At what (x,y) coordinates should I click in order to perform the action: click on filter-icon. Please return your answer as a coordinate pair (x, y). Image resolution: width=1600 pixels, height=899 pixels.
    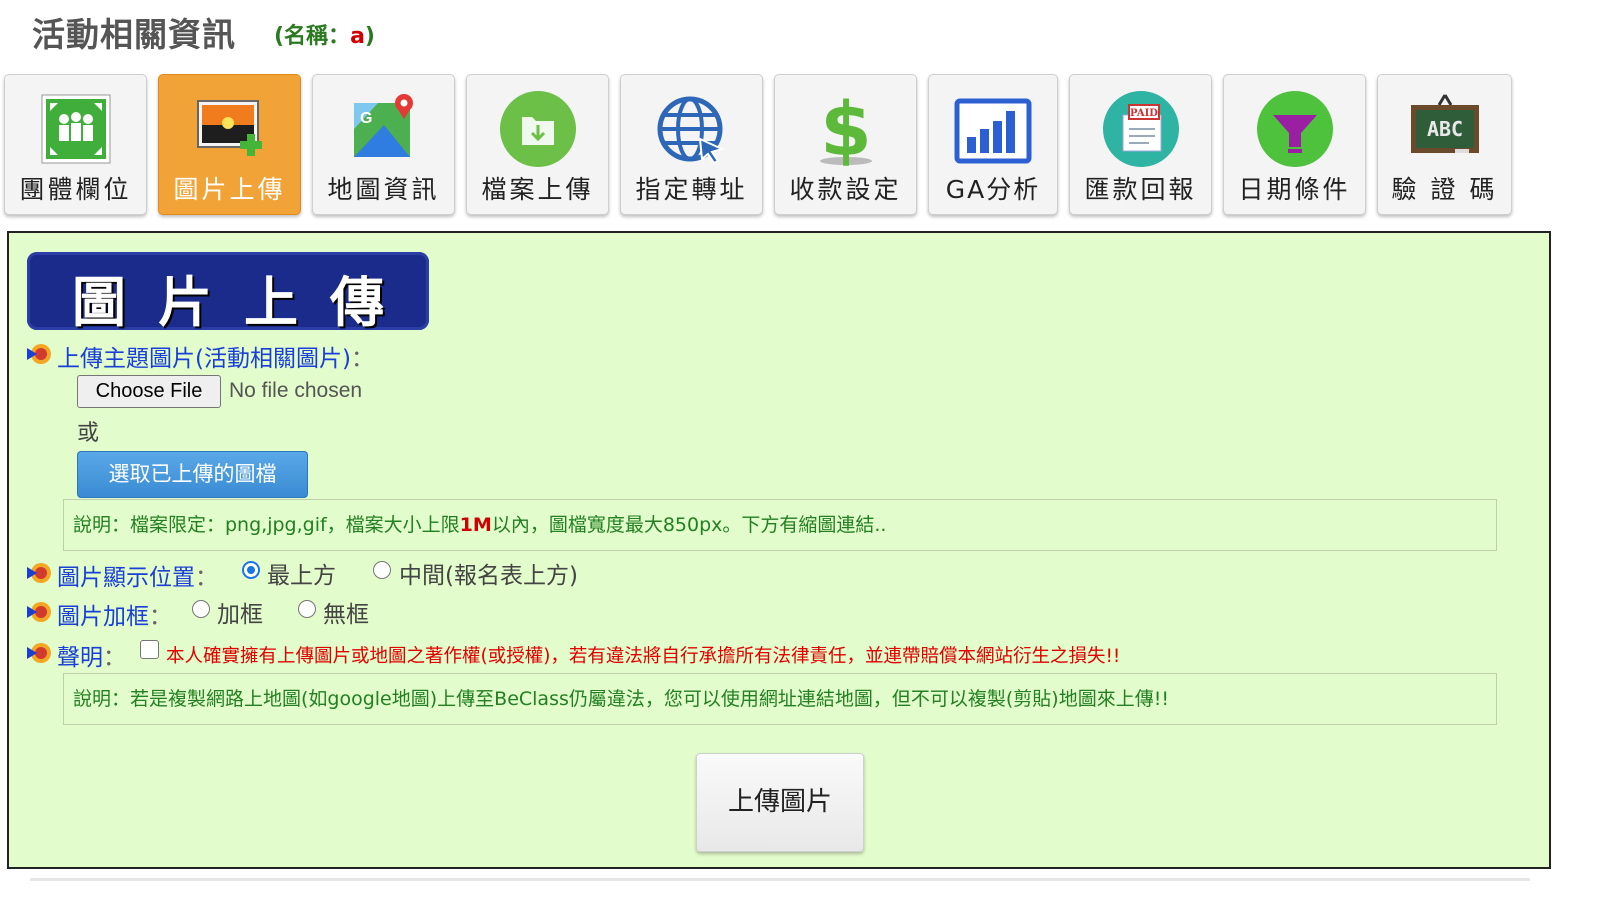
    Looking at the image, I should click on (1294, 129).